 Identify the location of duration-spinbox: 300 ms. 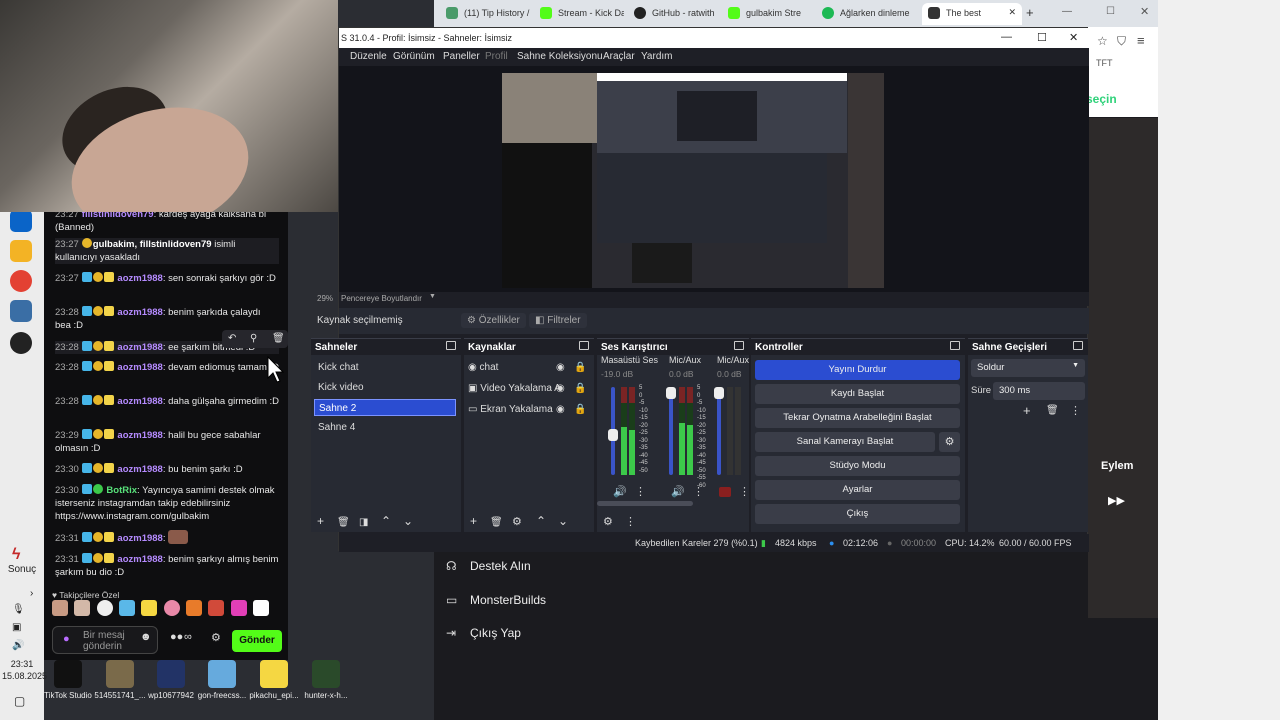
(1039, 391).